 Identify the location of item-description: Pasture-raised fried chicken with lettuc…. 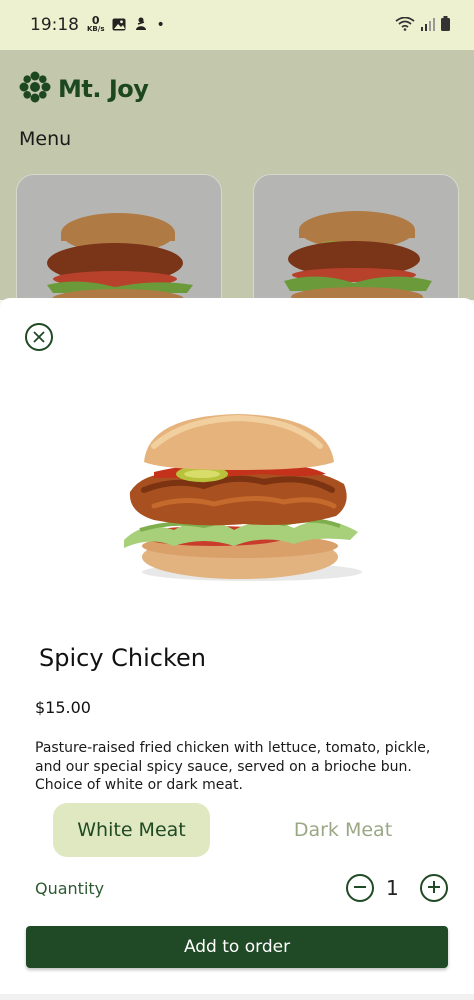
(233, 766).